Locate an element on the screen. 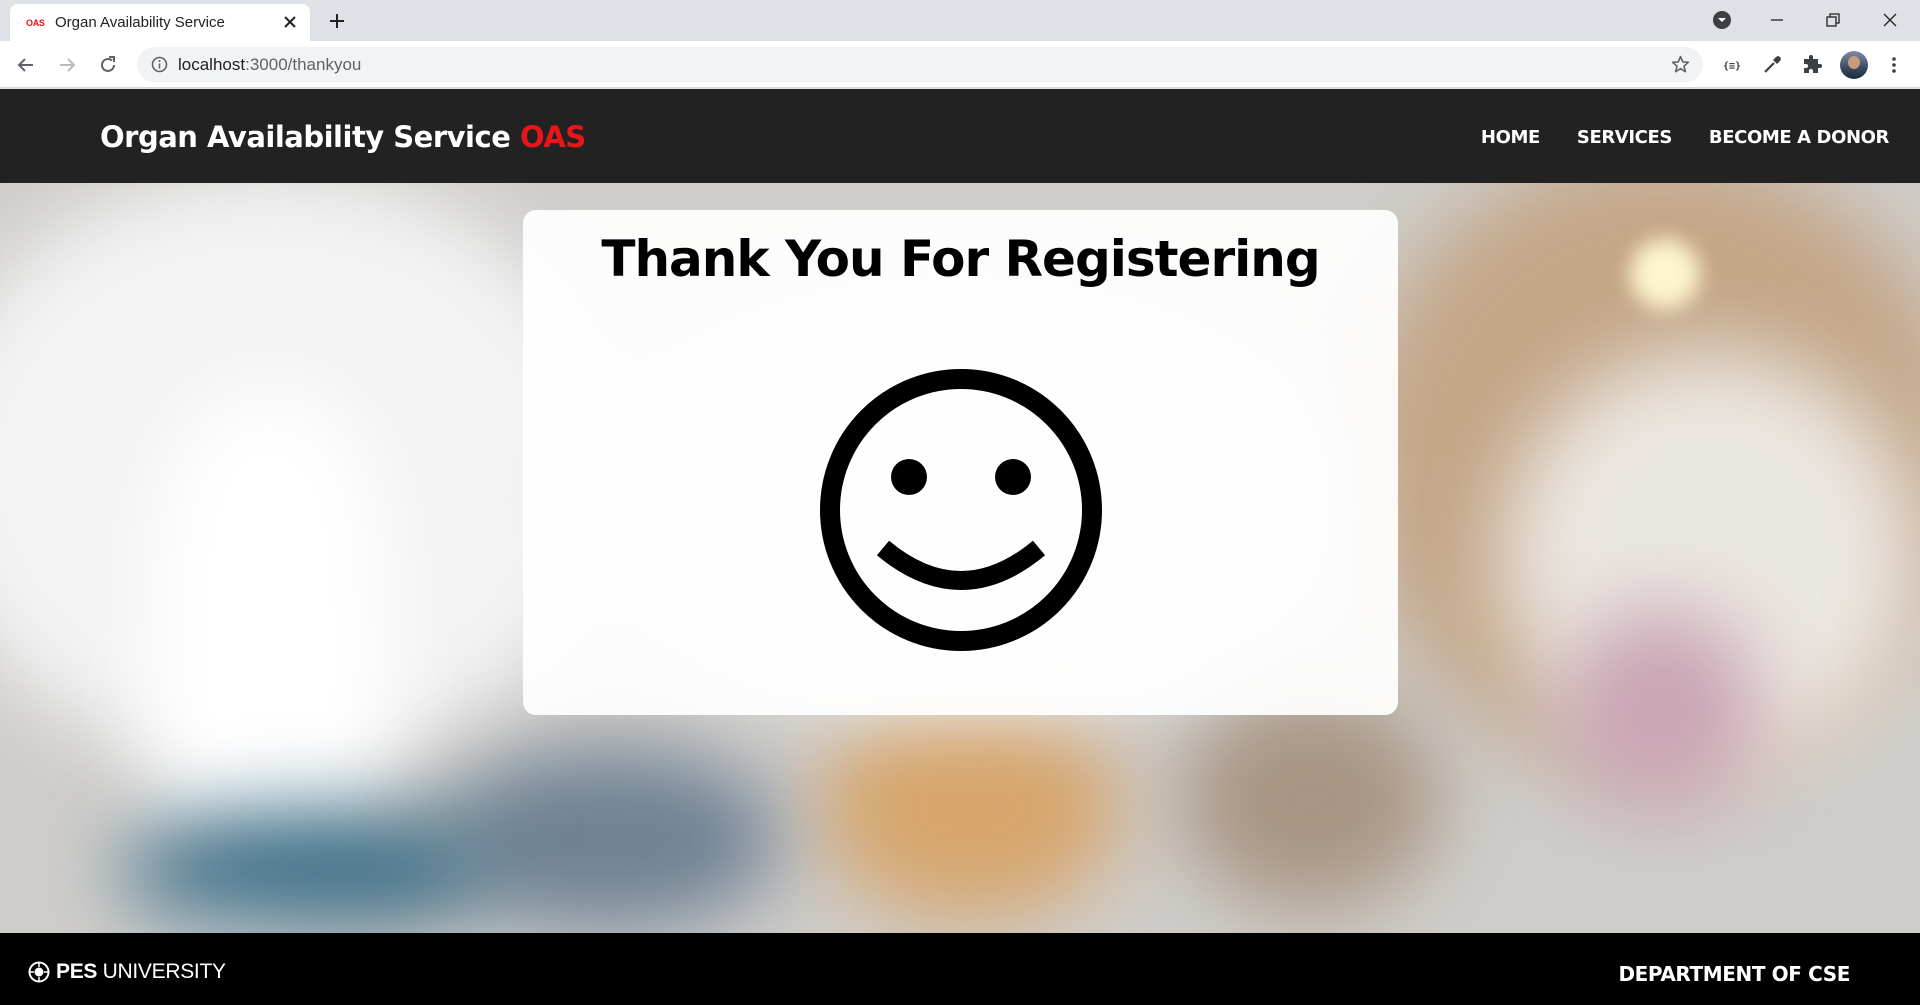  logo-rest: UNIVERSITY is located at coordinates (164, 971).